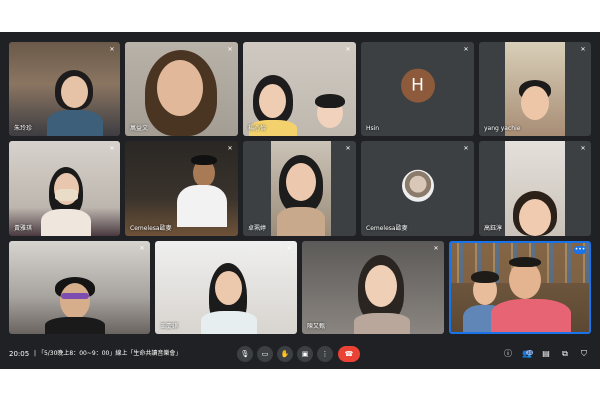  I want to click on participant-name: 楊心怡, so click(257, 128).